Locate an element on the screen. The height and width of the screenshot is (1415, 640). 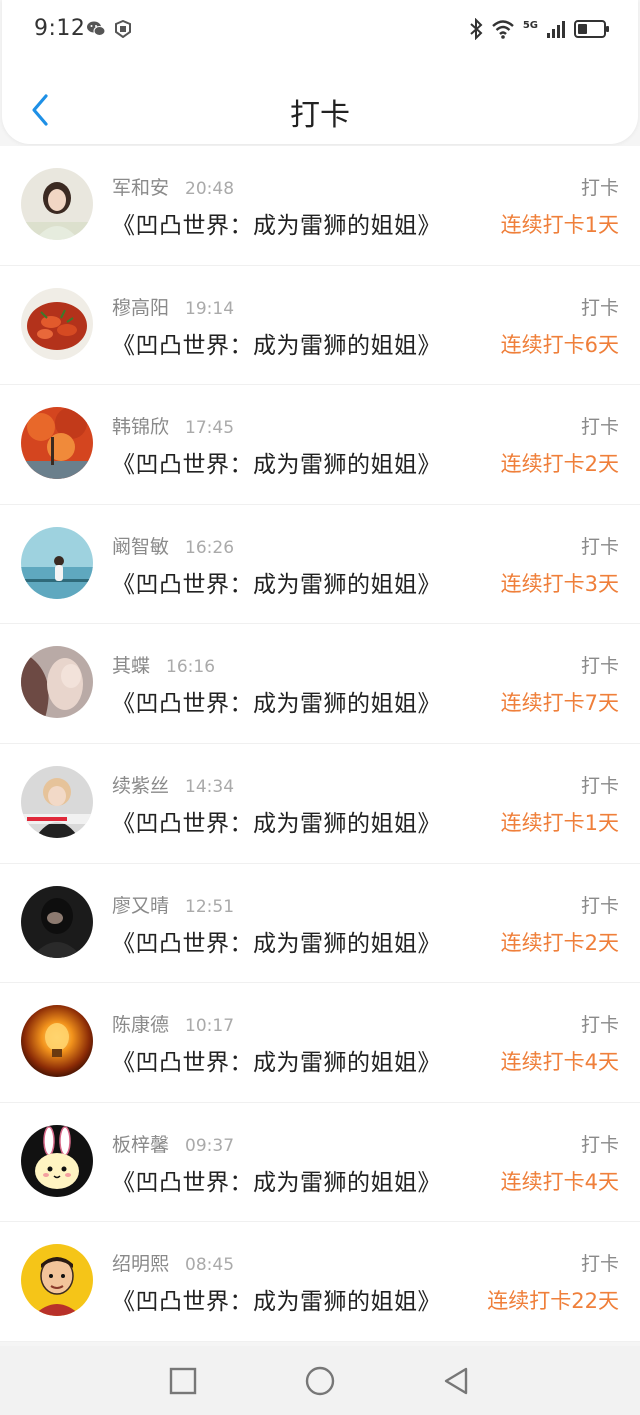
wifi-icon is located at coordinates (503, 29).